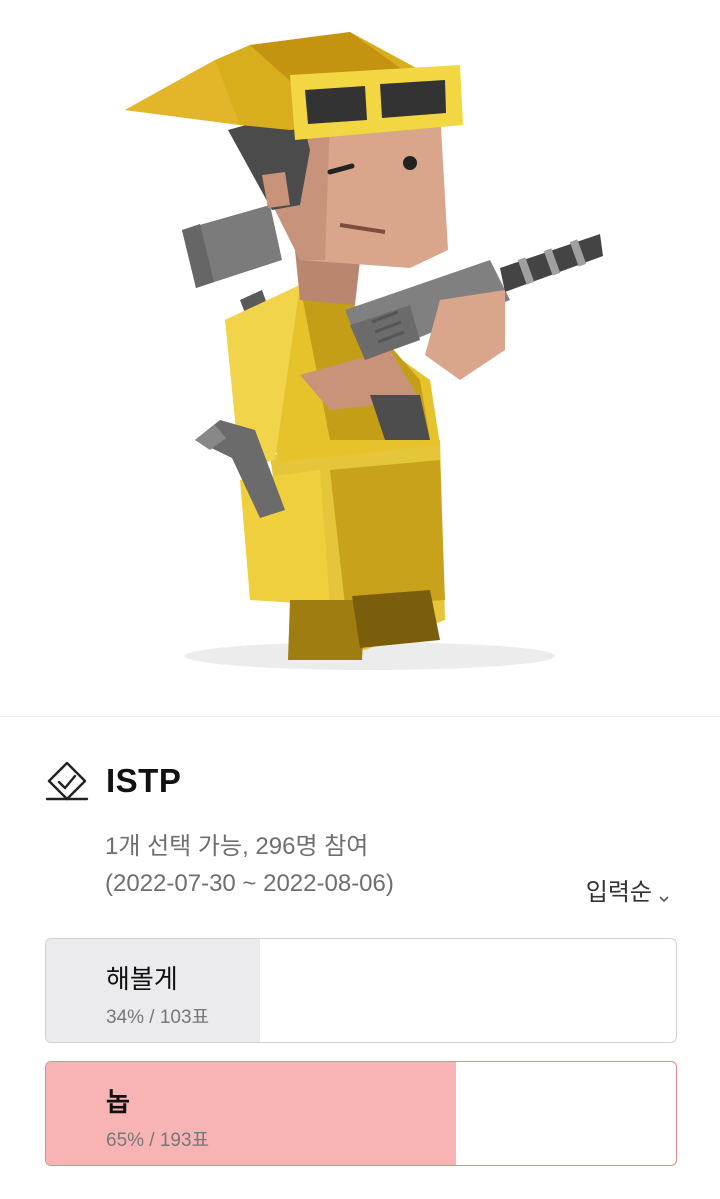 The image size is (720, 1199). What do you see at coordinates (118, 1102) in the screenshot?
I see `option-label: 놉` at bounding box center [118, 1102].